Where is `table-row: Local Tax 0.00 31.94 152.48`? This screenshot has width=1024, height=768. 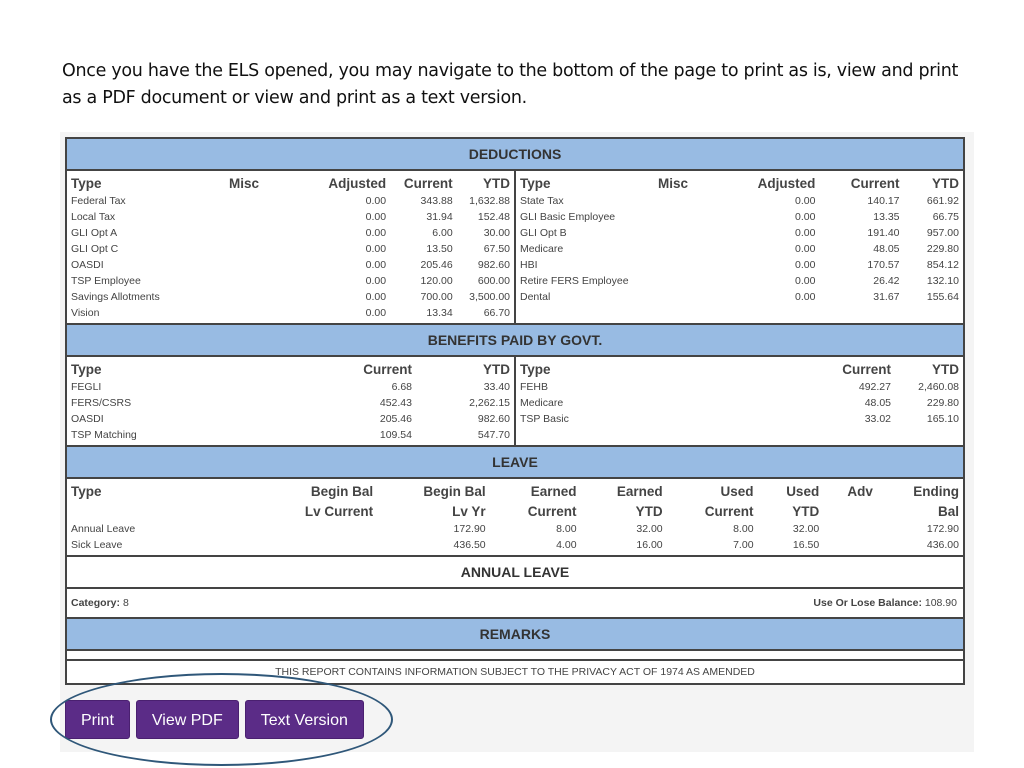
table-row: Local Tax 0.00 31.94 152.48 is located at coordinates (290, 217).